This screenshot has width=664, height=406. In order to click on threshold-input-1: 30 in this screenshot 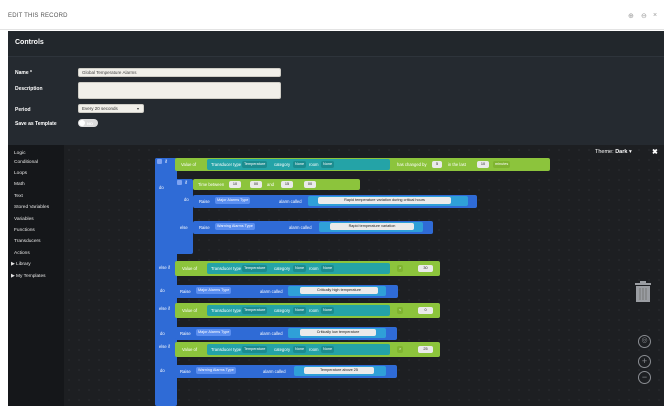, I will do `click(425, 268)`.